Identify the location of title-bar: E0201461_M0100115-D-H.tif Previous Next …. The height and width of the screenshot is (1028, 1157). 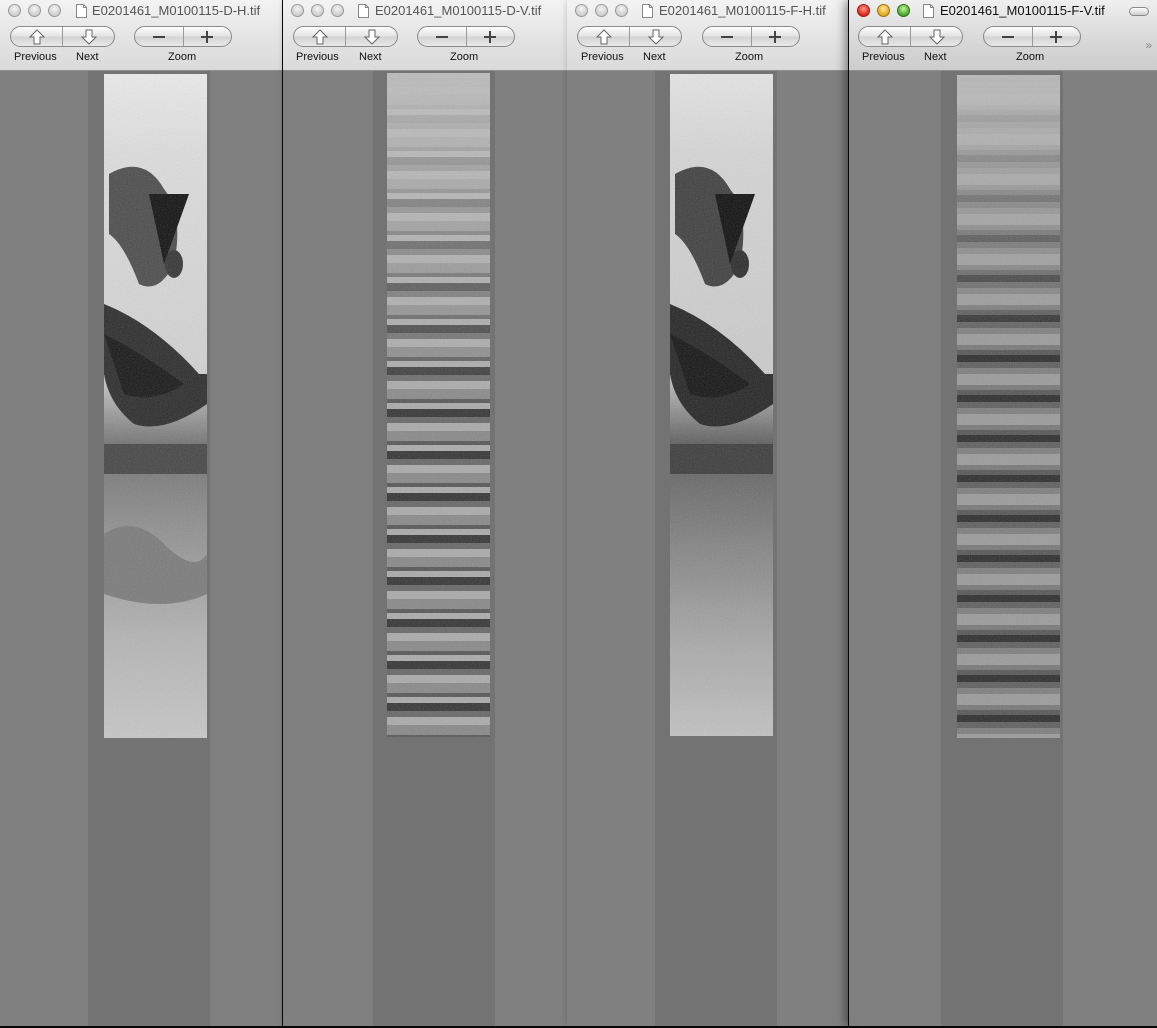
(141, 35).